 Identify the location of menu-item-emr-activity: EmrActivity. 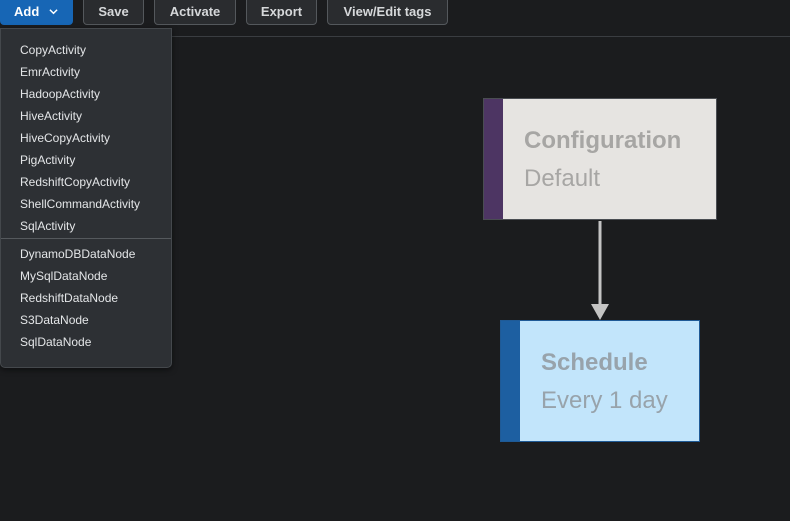
(50, 72).